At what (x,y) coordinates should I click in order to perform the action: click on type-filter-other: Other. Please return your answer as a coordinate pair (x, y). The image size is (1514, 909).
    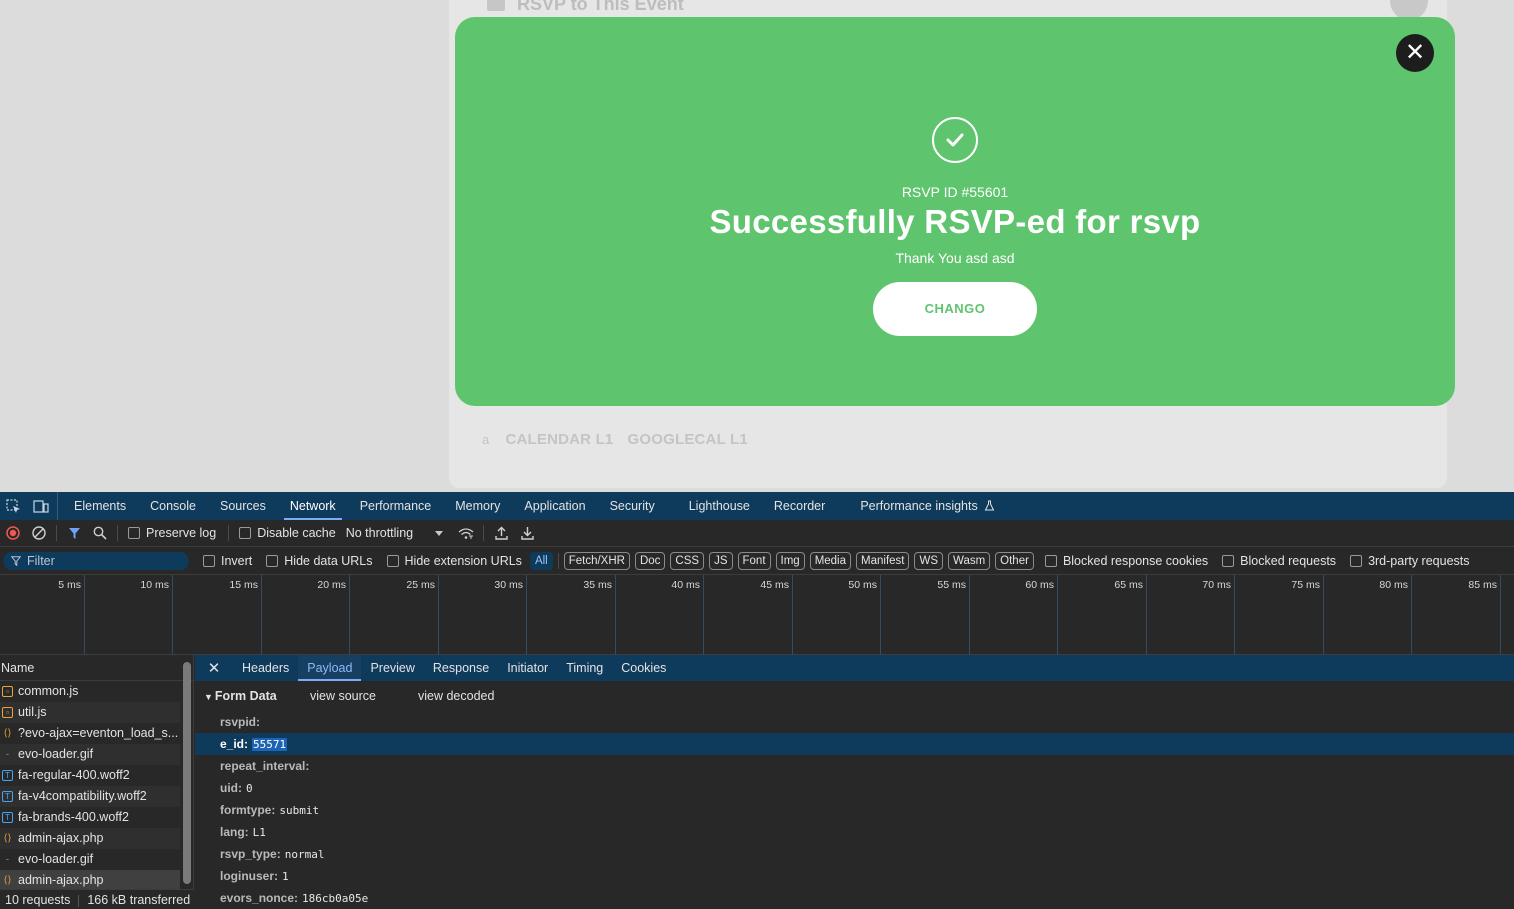
    Looking at the image, I should click on (1014, 560).